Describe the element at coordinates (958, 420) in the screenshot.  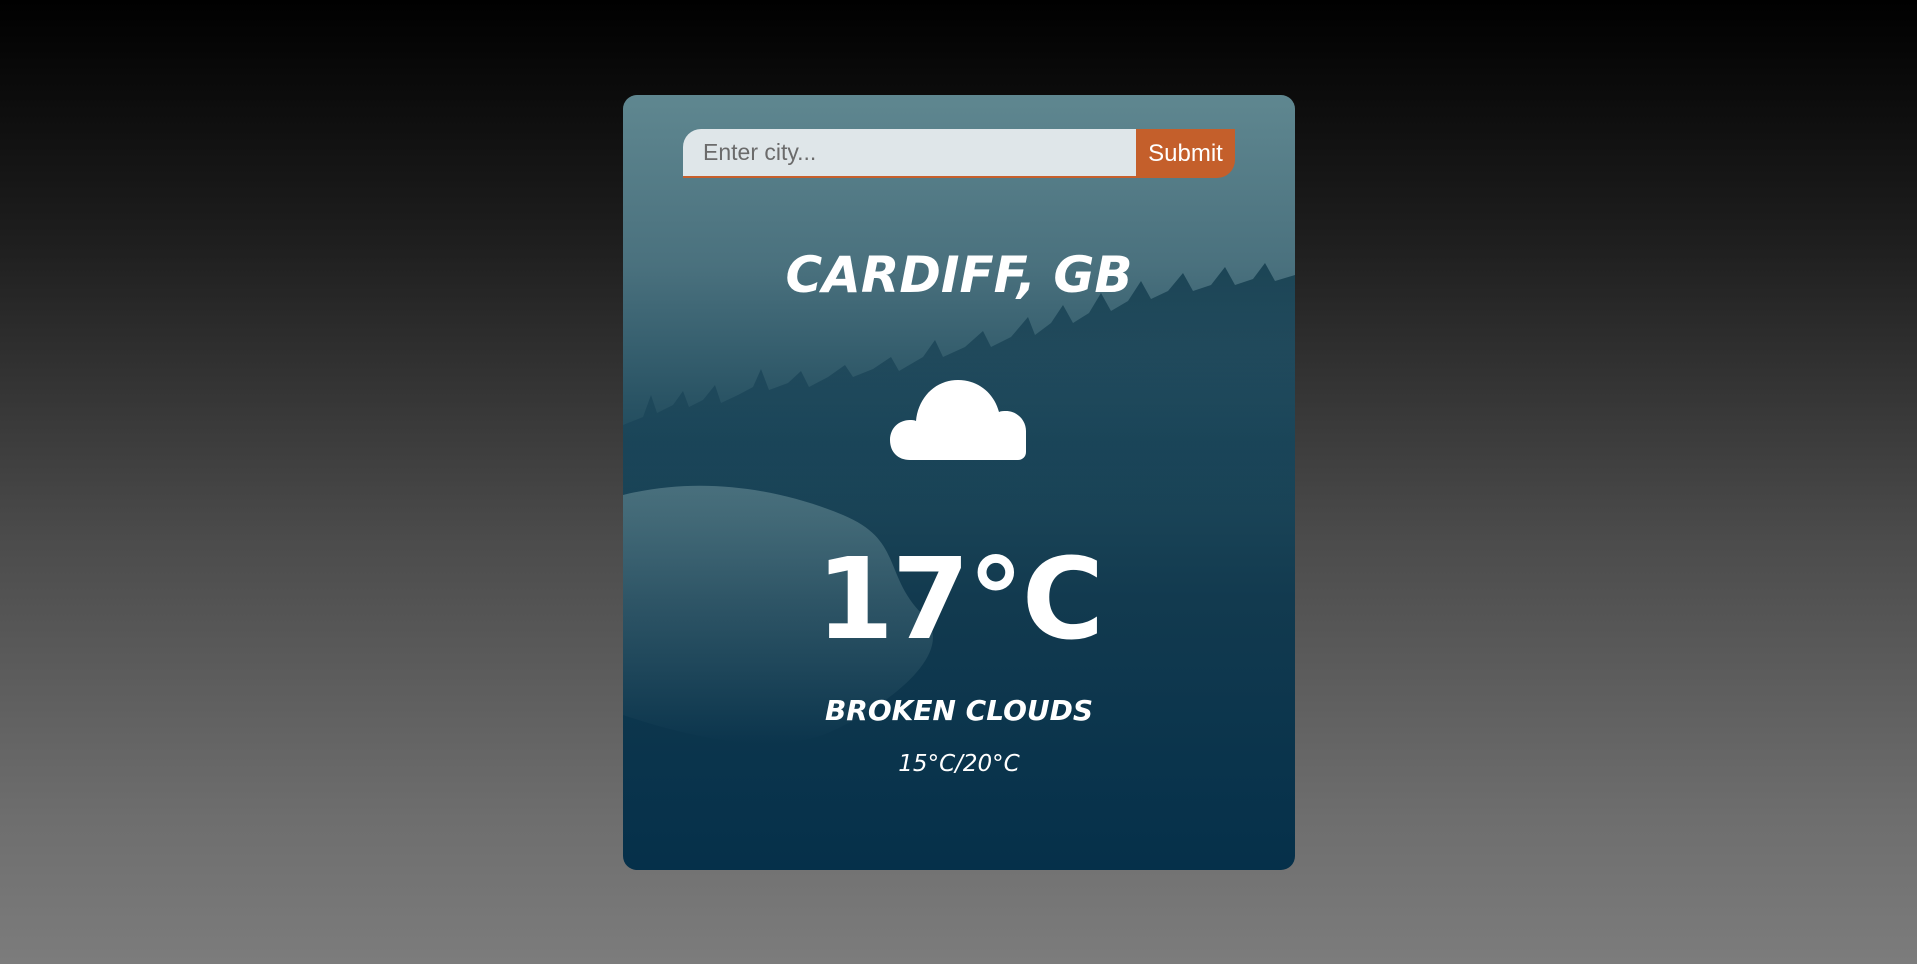
I see `cloud-icon` at that location.